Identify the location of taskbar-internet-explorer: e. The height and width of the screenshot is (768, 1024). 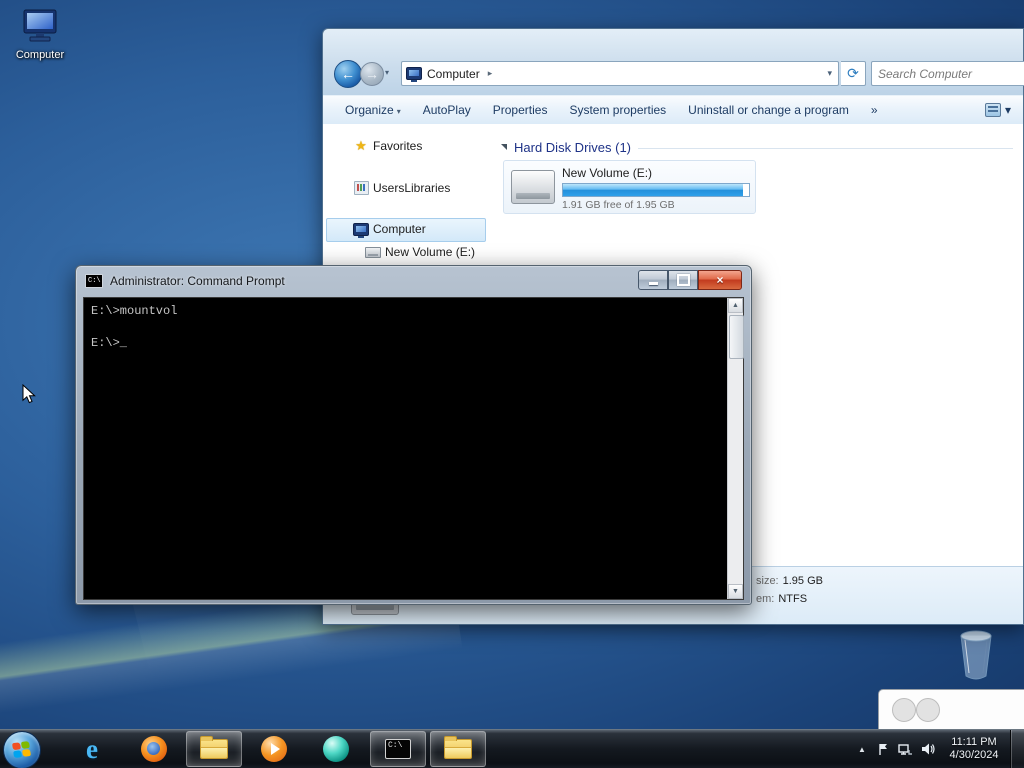
(92, 749).